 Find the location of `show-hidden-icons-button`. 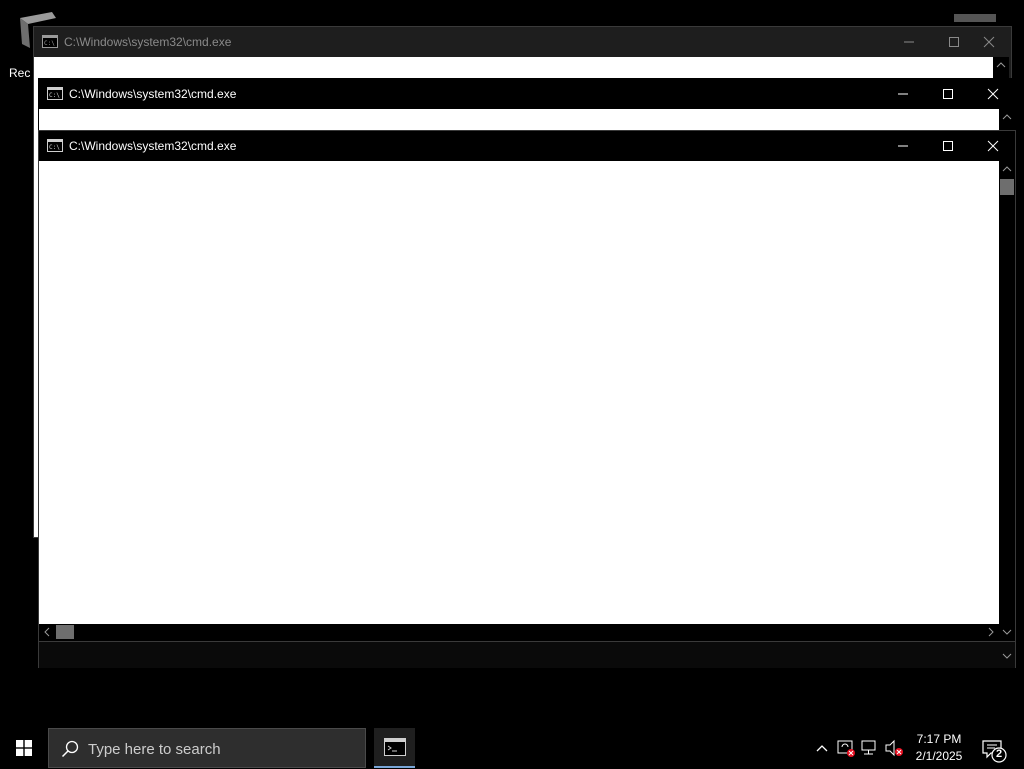

show-hidden-icons-button is located at coordinates (822, 748).